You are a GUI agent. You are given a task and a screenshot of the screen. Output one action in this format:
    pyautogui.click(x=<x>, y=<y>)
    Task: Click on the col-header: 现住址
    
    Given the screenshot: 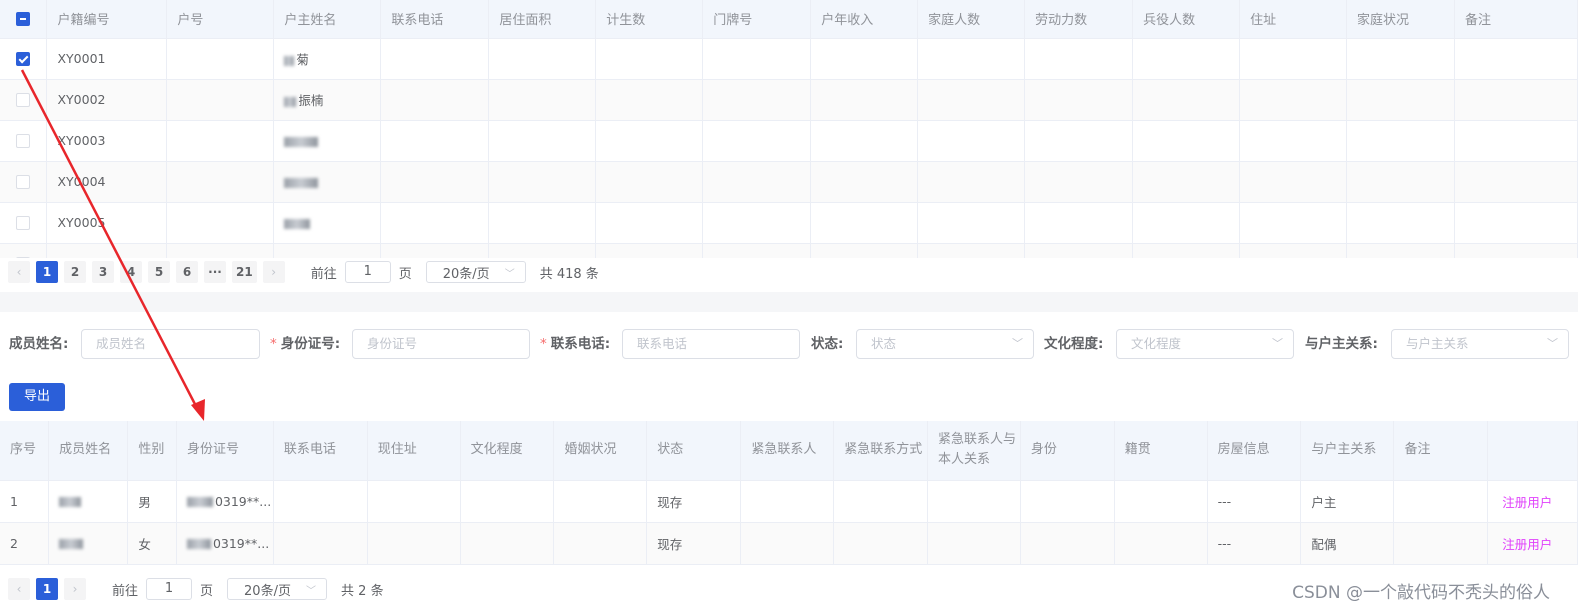 What is the action you would take?
    pyautogui.click(x=414, y=451)
    